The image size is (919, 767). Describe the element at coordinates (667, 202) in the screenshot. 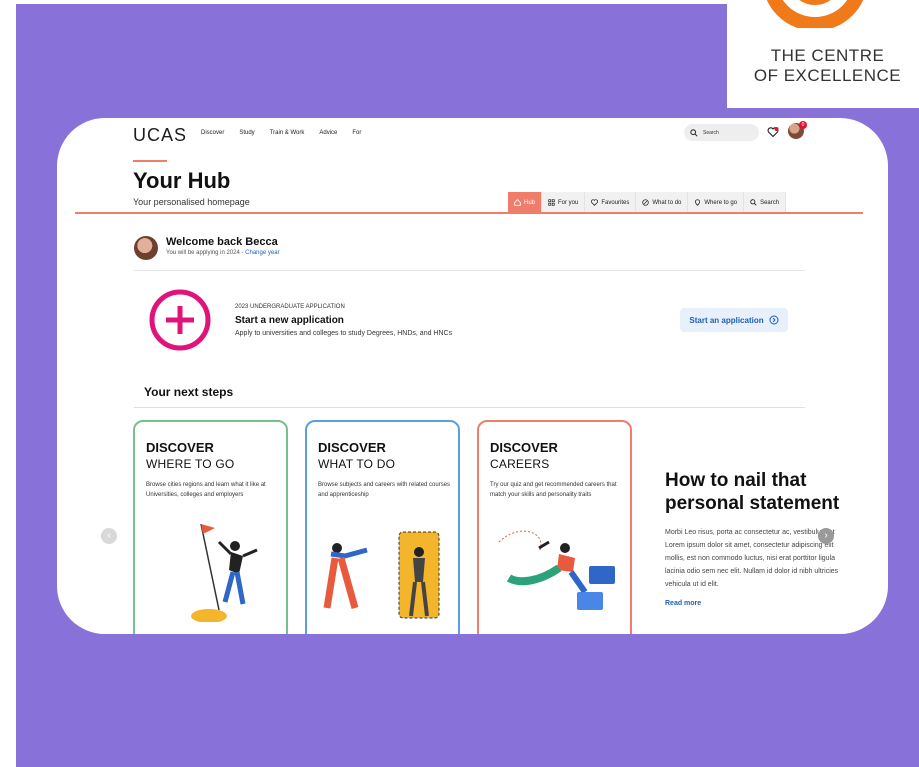

I see `tab-label: What to do` at that location.